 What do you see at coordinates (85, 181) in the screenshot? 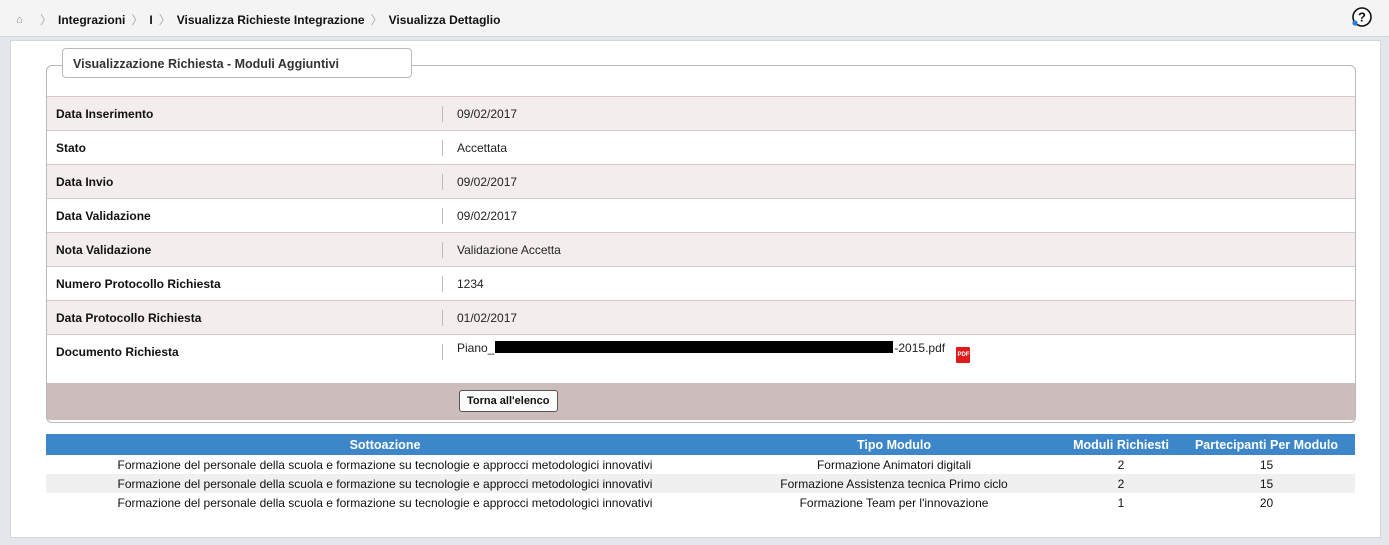
I see `detail-label: Data Invio` at bounding box center [85, 181].